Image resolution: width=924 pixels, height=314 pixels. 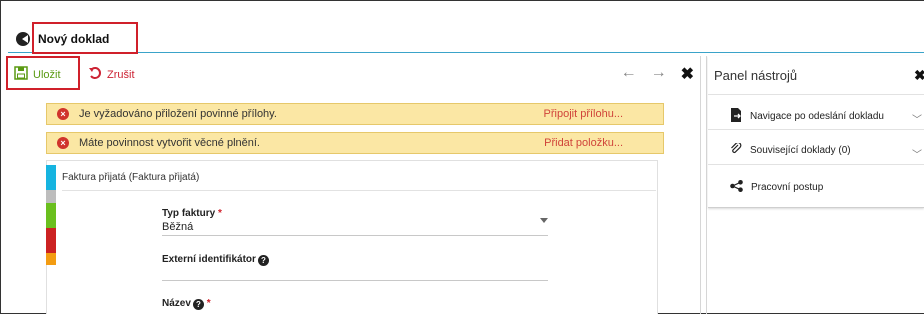 What do you see at coordinates (355, 280) in the screenshot?
I see `external-id-input` at bounding box center [355, 280].